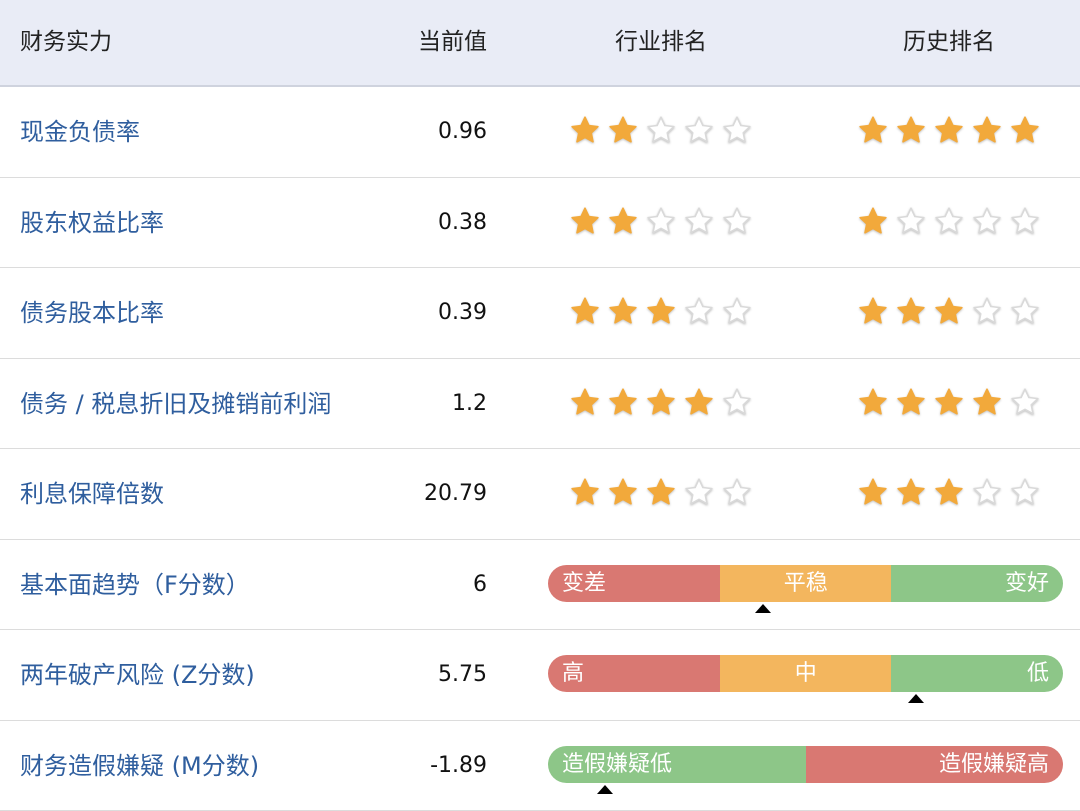  I want to click on table-header: 财务实力 当前值 行业排名 历史排名, so click(540, 43).